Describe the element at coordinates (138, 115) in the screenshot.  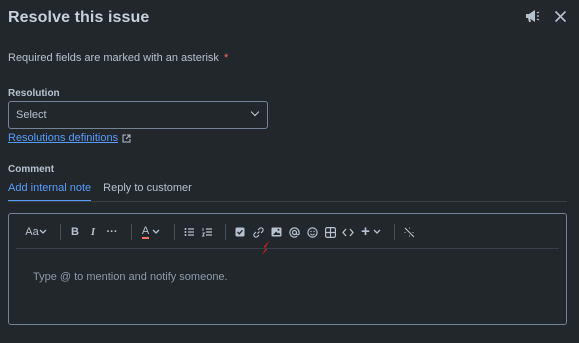
I see `resolution-select: Select` at that location.